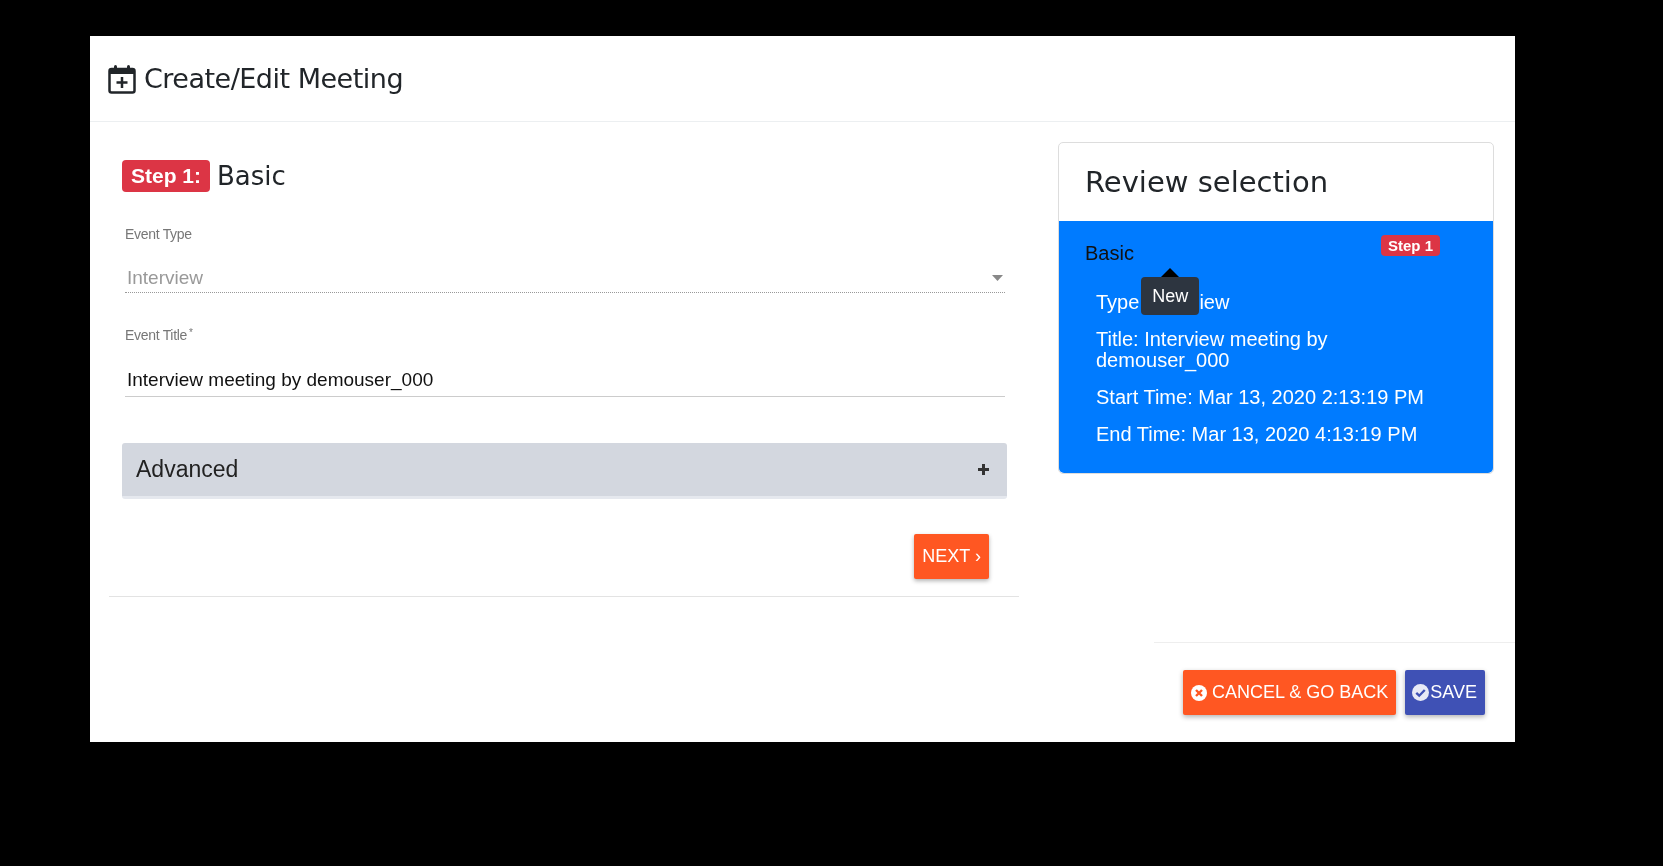 The image size is (1663, 866). Describe the element at coordinates (1207, 182) in the screenshot. I see `card-title: Review selection` at that location.